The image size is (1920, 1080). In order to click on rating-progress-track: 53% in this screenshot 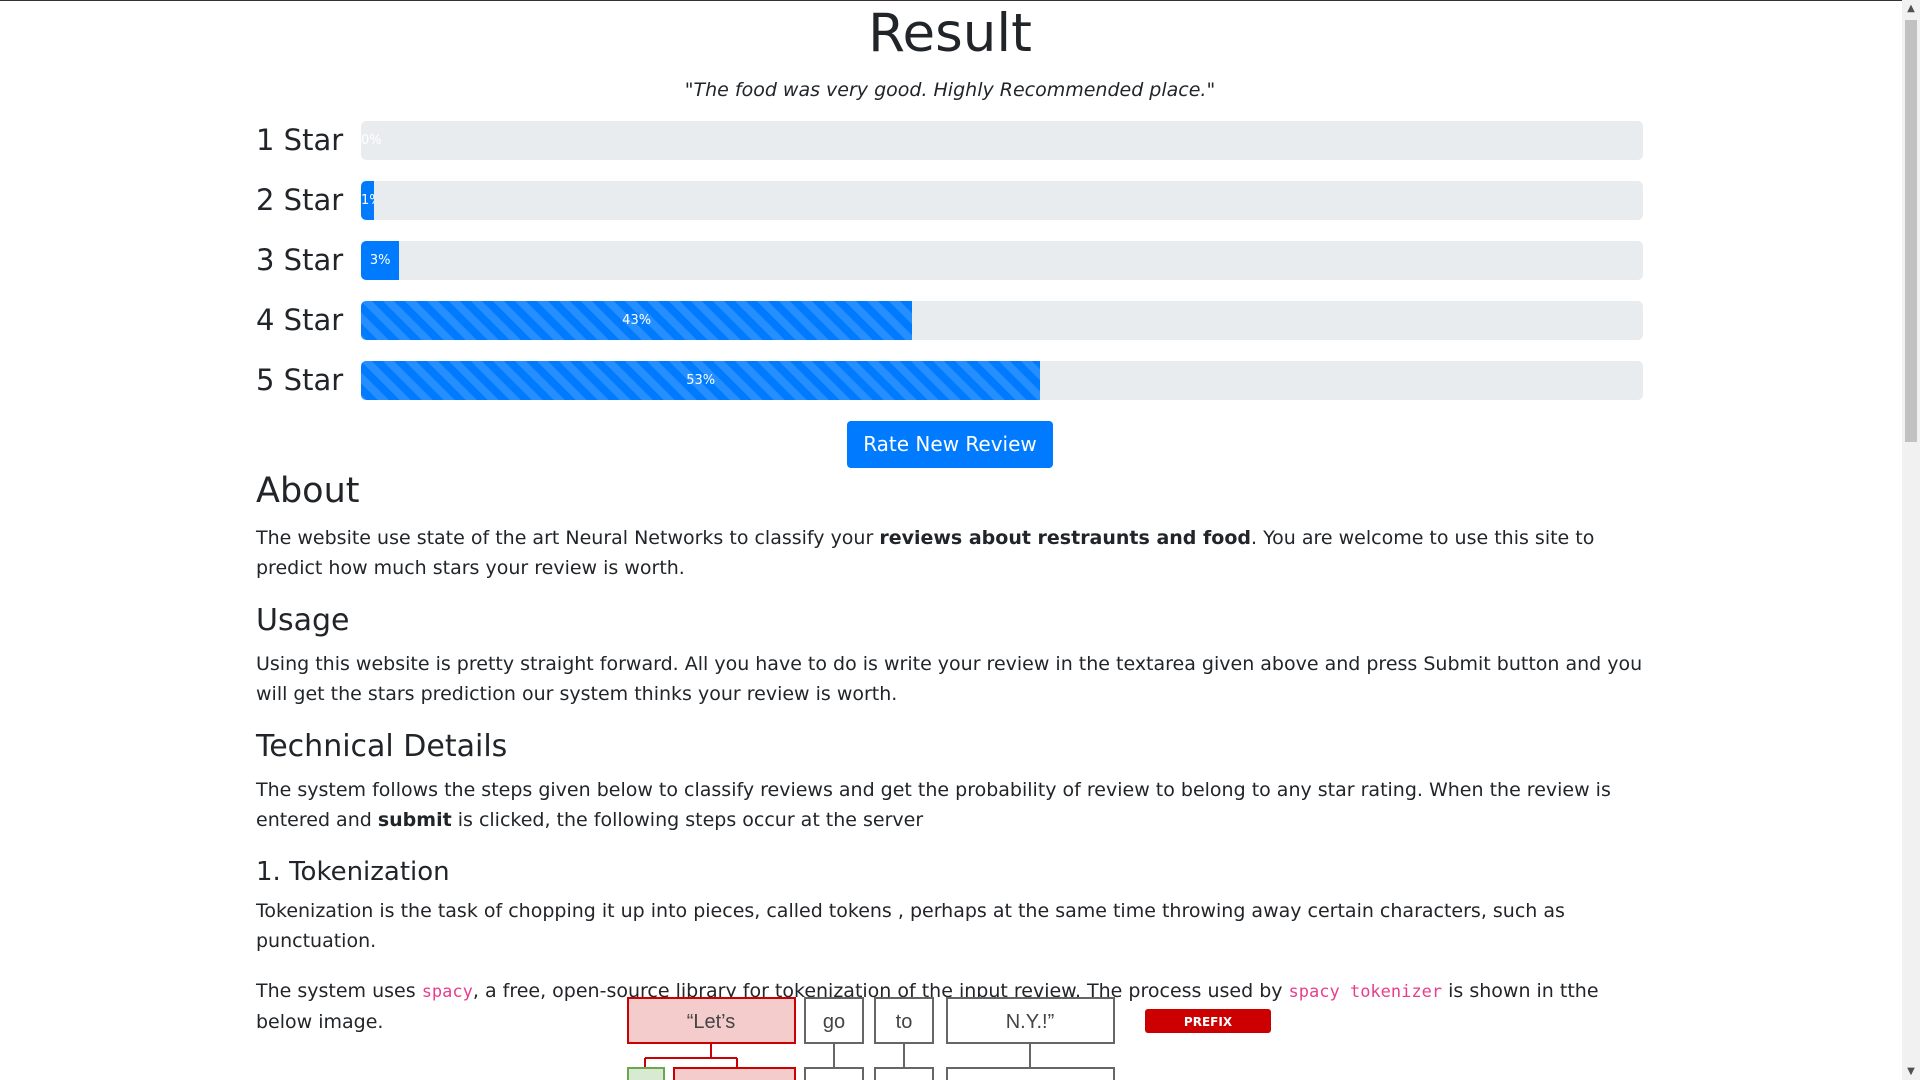, I will do `click(1002, 380)`.